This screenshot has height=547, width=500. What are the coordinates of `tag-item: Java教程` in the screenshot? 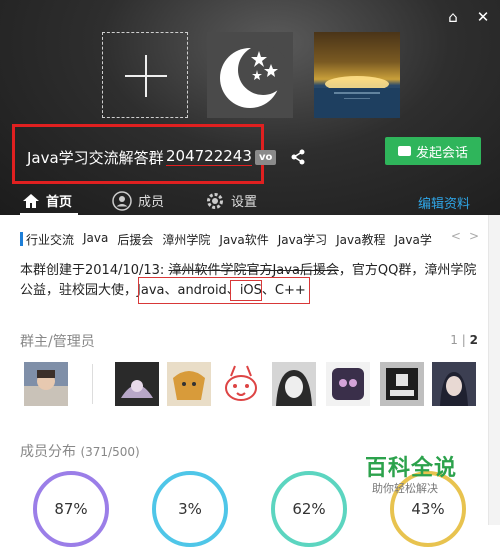 It's located at (360, 239).